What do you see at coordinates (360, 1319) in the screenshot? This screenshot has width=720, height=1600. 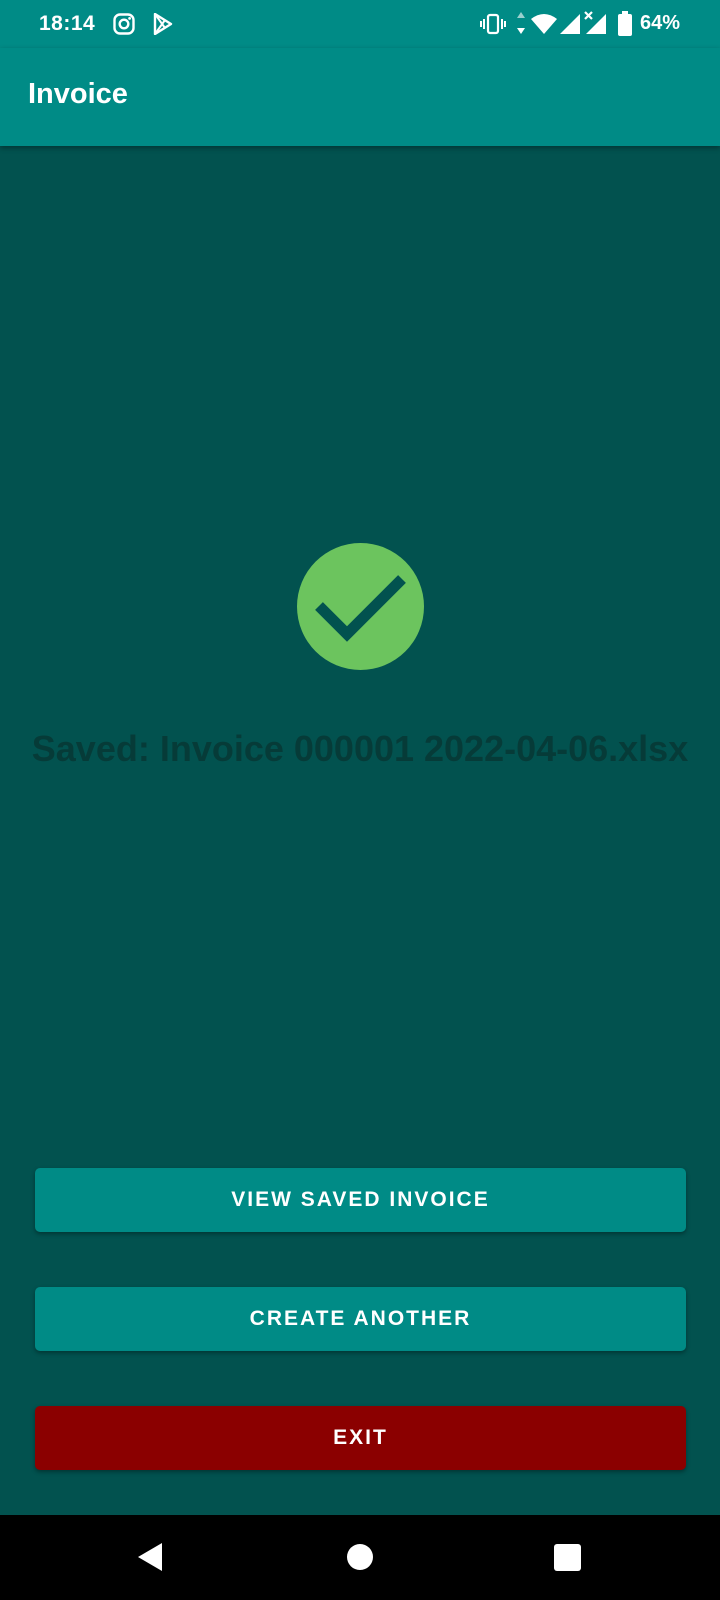 I see `create-another-button: CREATE ANOTHER` at bounding box center [360, 1319].